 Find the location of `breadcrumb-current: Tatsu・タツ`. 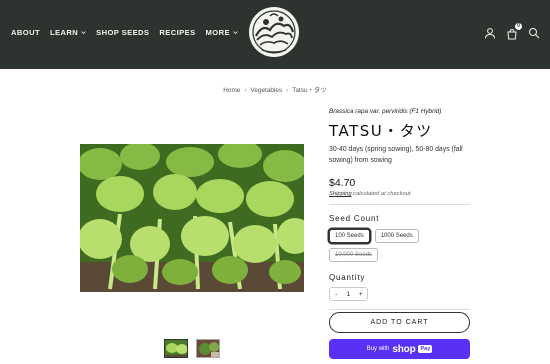

breadcrumb-current: Tatsu・タツ is located at coordinates (309, 90).